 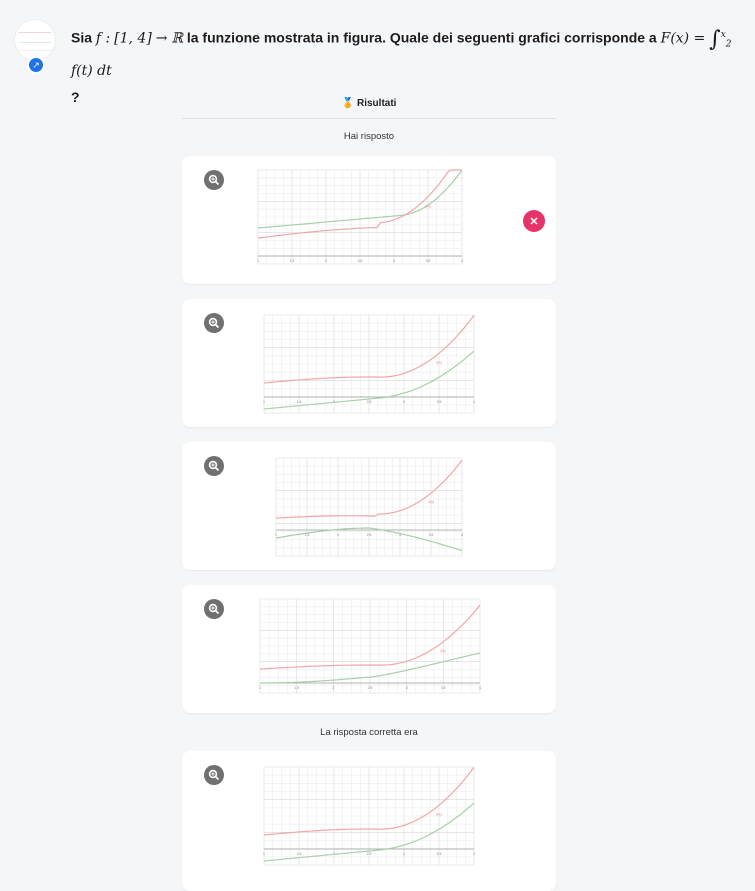 I want to click on question-prefix: Sia, so click(x=82, y=37).